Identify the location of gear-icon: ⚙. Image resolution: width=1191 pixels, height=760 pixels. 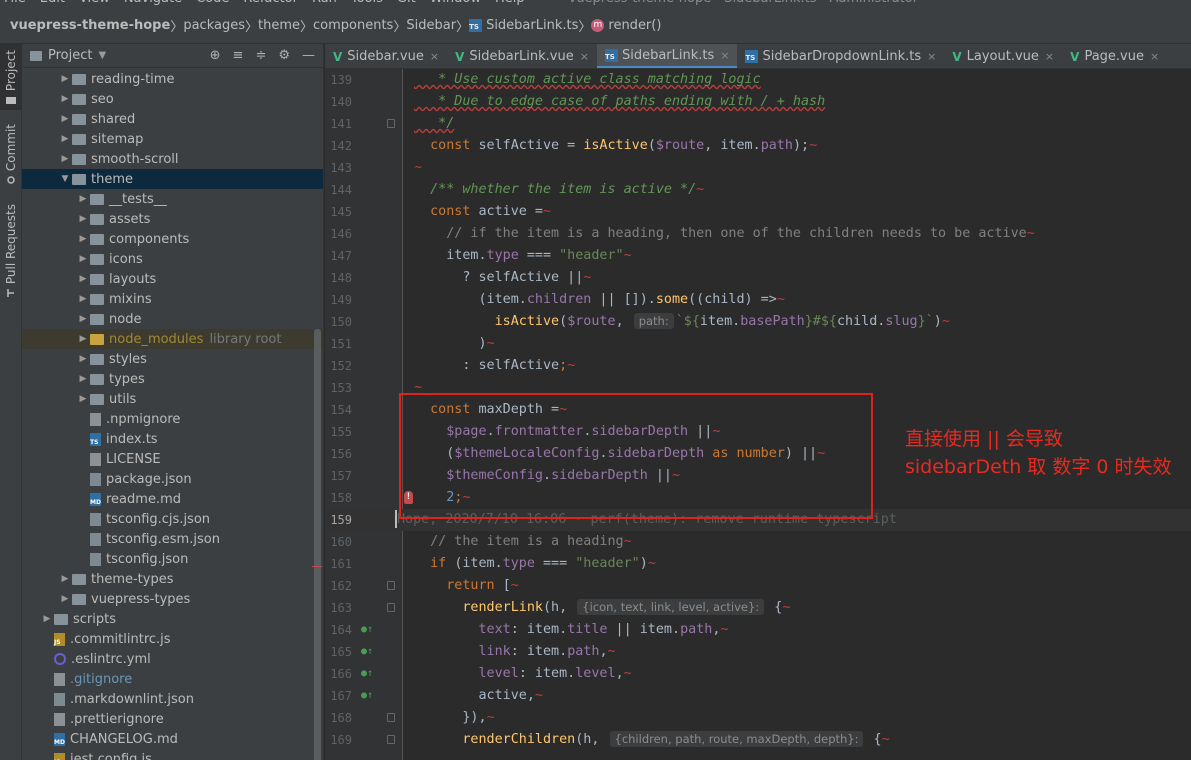
(284, 55).